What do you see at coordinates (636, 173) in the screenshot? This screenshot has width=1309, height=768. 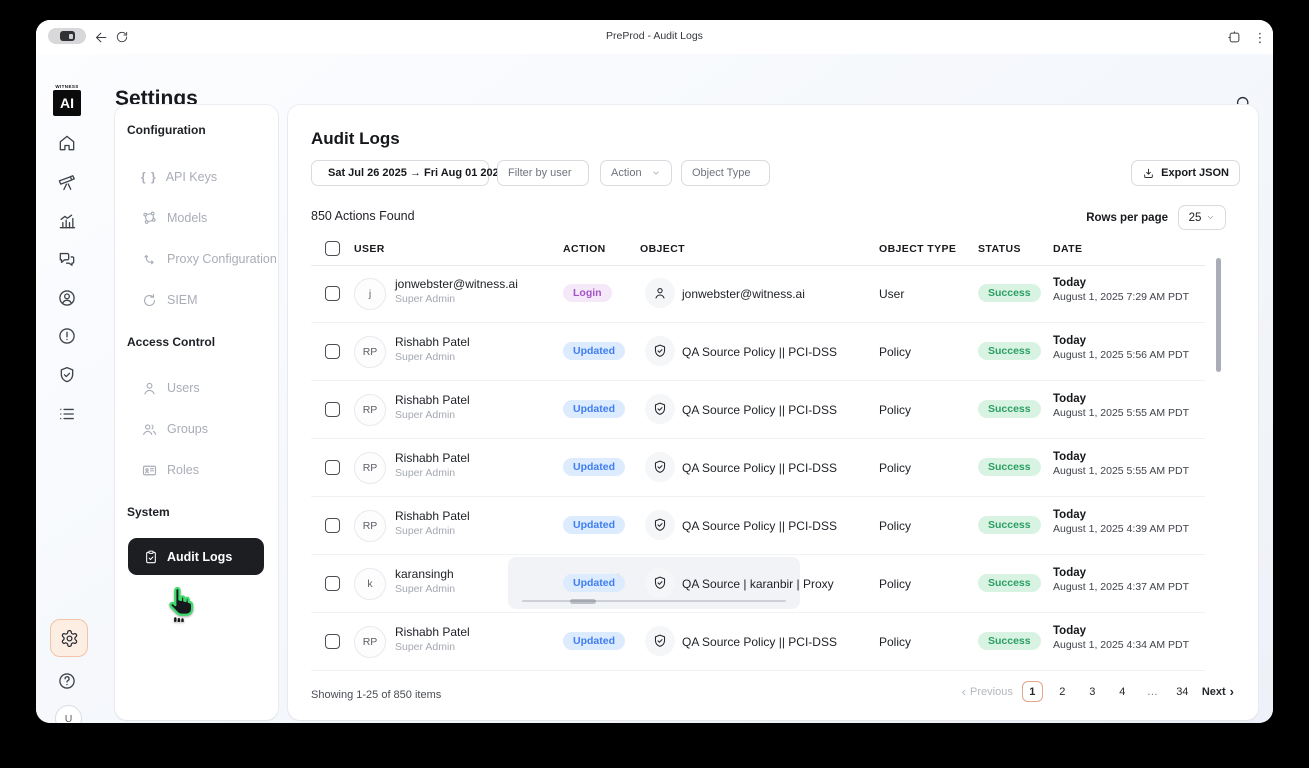 I see `action-dropdown: Action` at bounding box center [636, 173].